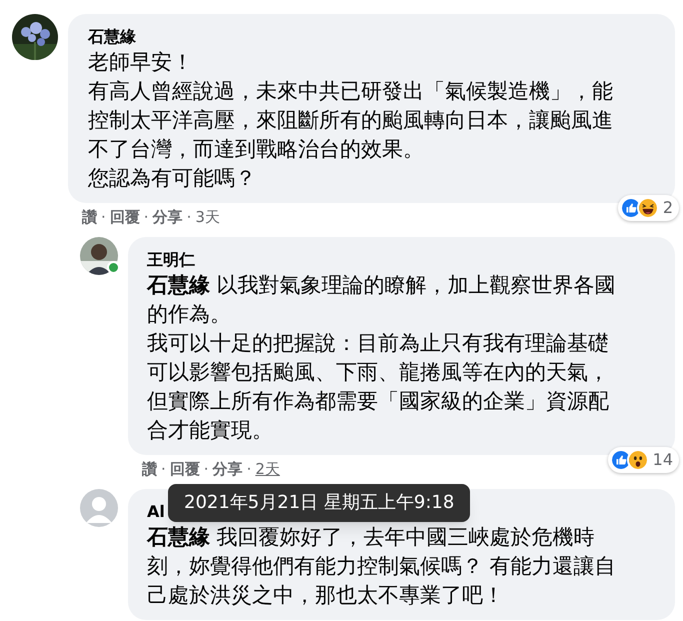  Describe the element at coordinates (360, 37) in the screenshot. I see `author-name: 石慧緣` at that location.